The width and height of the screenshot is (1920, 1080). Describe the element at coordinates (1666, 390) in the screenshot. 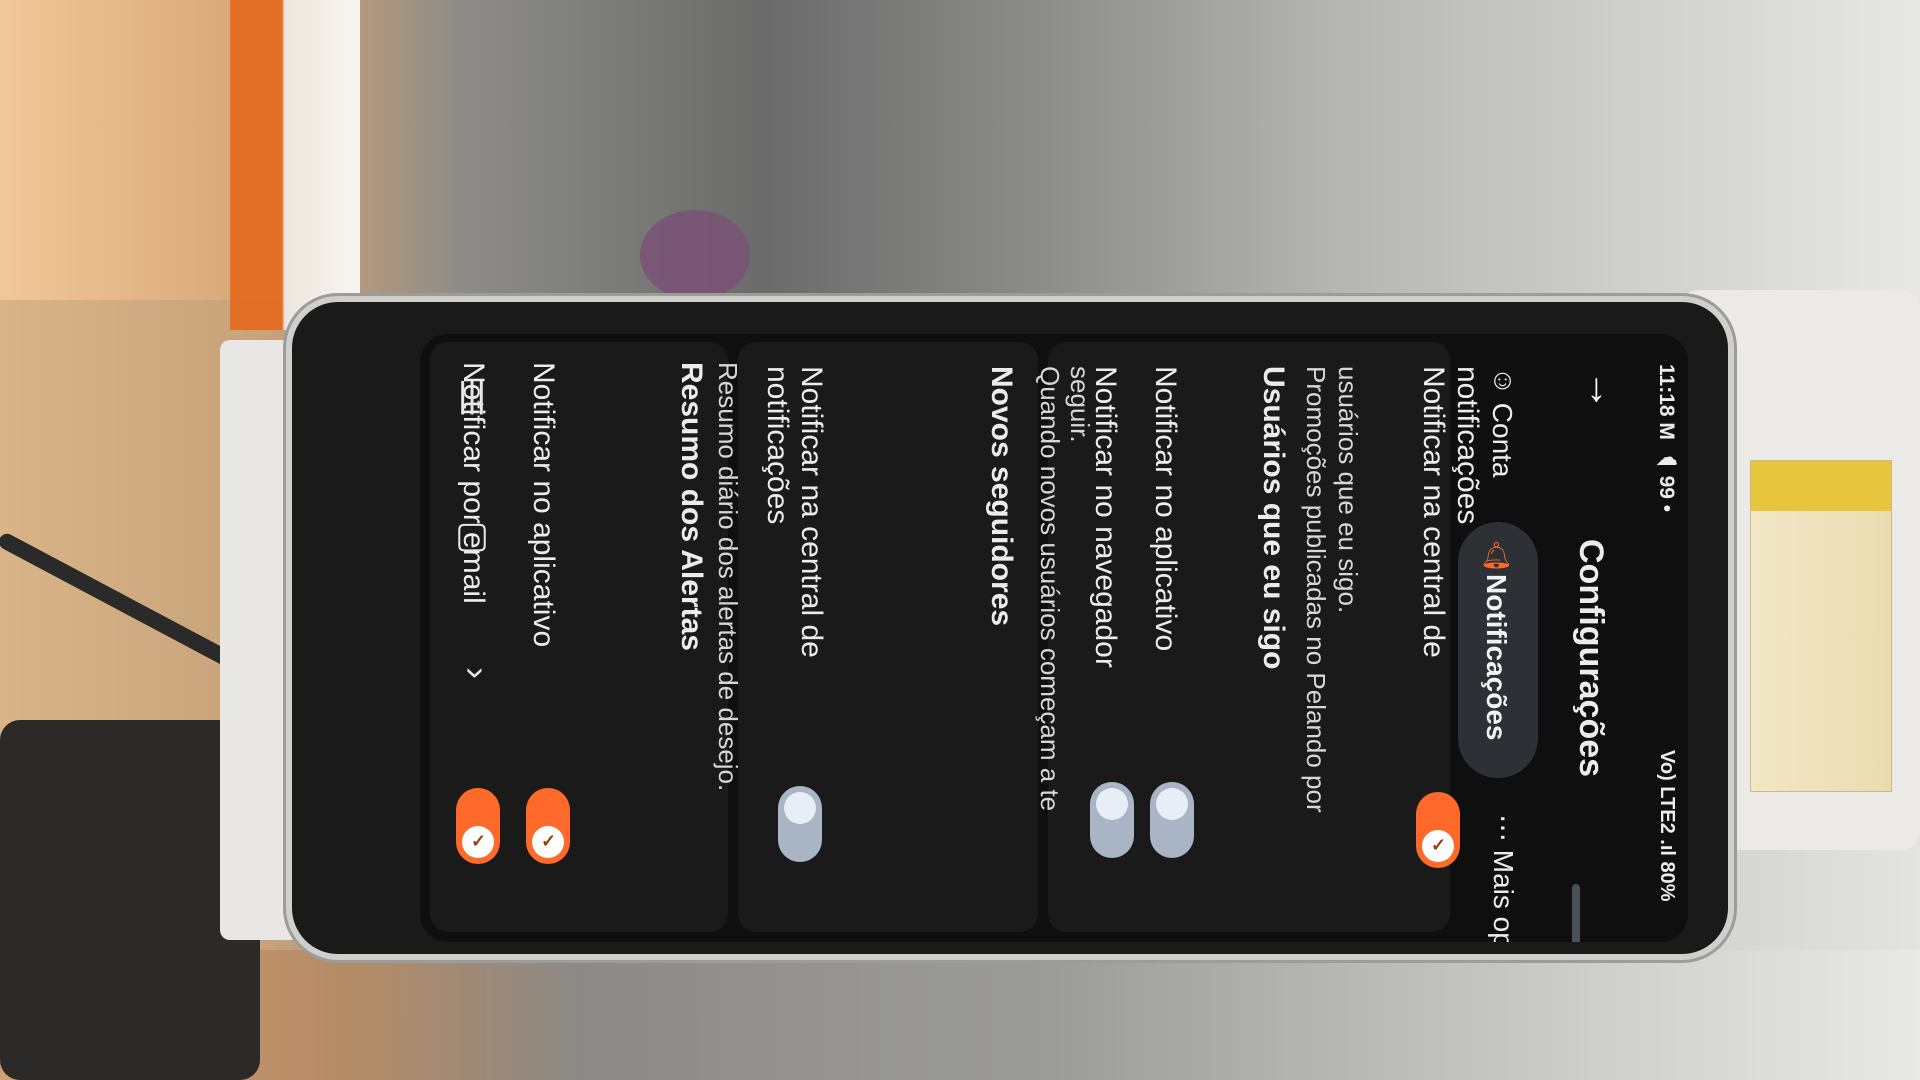

I see `status-time: 11:18` at that location.